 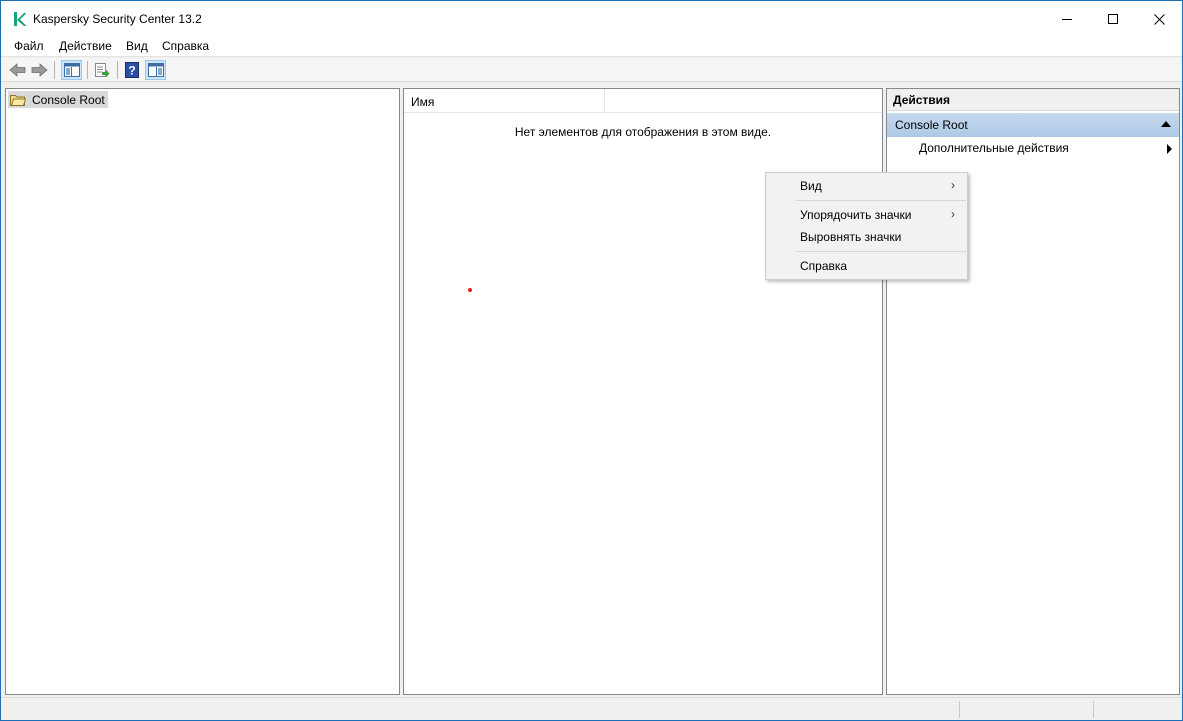 What do you see at coordinates (29, 46) in the screenshot?
I see `menu-file: Файл` at bounding box center [29, 46].